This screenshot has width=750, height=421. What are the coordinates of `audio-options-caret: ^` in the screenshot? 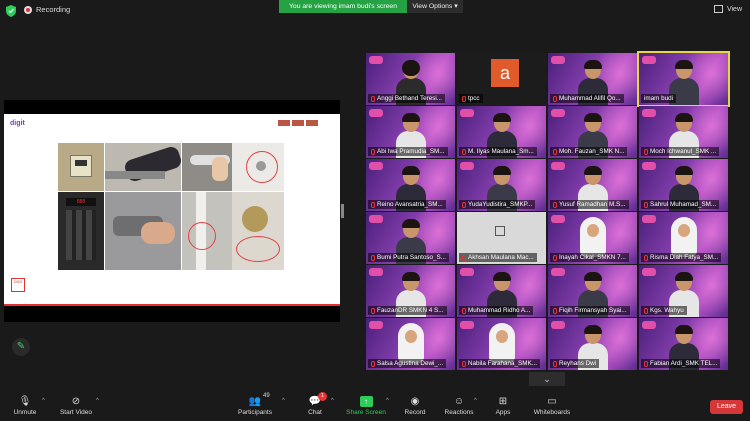 It's located at (43, 401).